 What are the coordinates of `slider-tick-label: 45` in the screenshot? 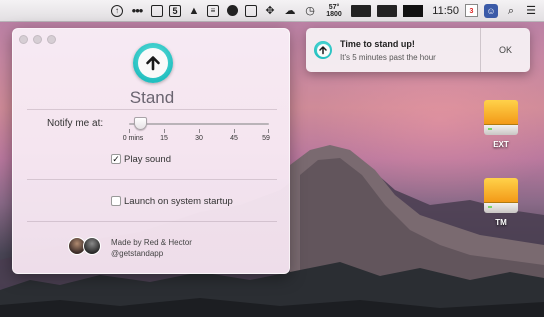 It's located at (234, 138).